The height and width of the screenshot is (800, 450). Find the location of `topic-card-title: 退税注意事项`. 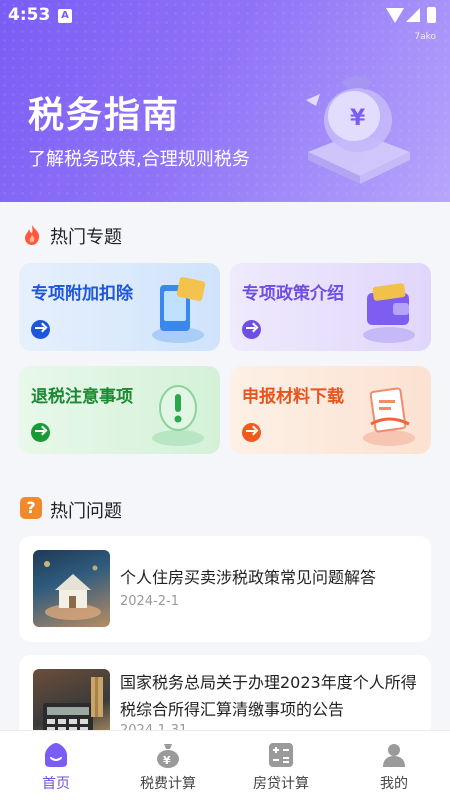

topic-card-title: 退税注意事项 is located at coordinates (82, 397).